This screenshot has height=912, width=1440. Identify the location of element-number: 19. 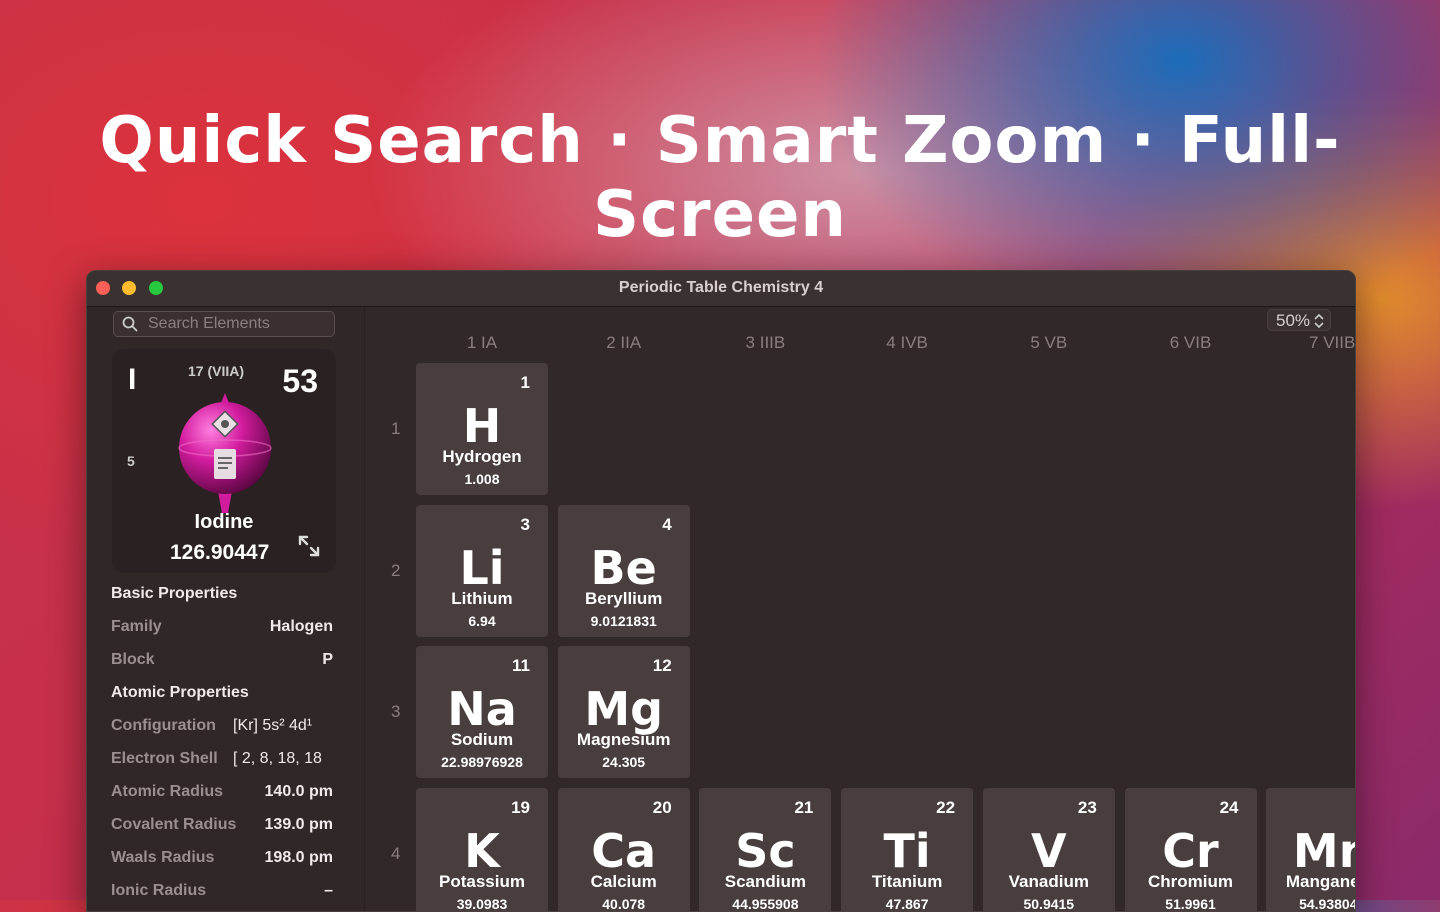
(520, 808).